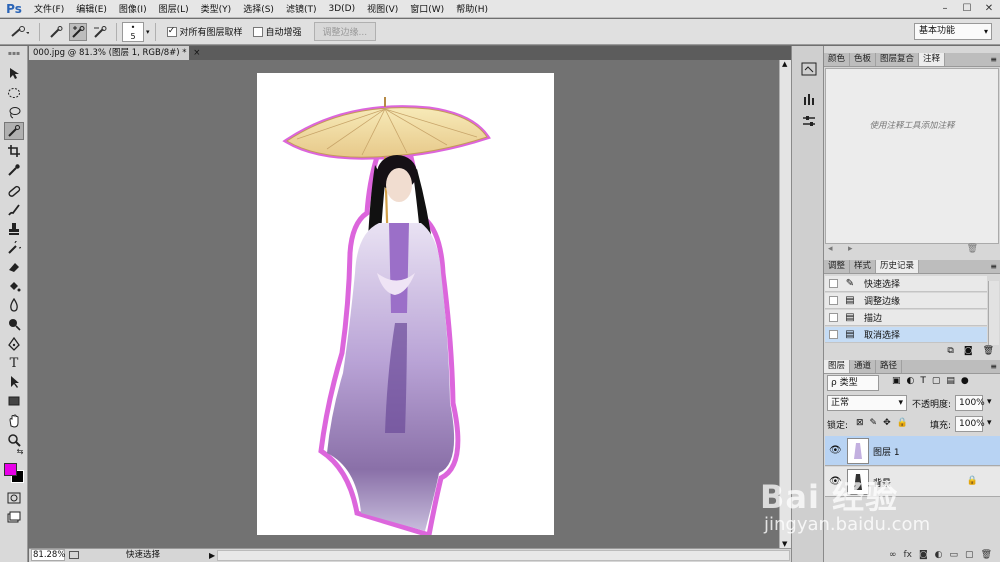 This screenshot has height=562, width=1000. What do you see at coordinates (212, 555) in the screenshot?
I see `status-menu-arrow-icon: ▶` at bounding box center [212, 555].